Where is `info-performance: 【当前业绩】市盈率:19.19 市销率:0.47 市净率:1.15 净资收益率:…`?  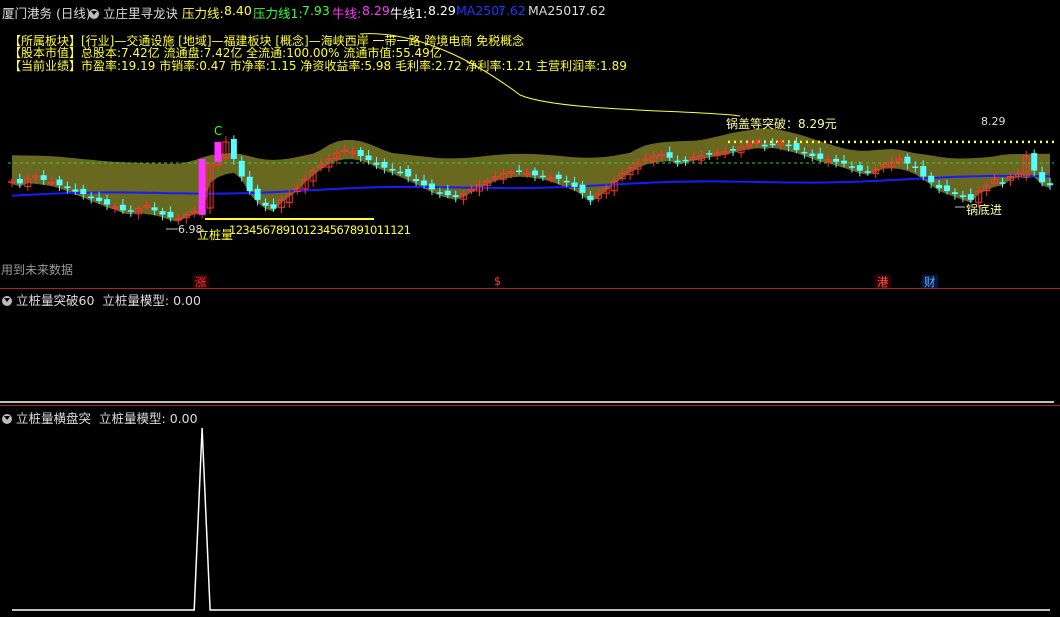
info-performance: 【当前业绩】市盈率:19.19 市销率:0.47 市净率:1.15 净资收益率:… is located at coordinates (318, 66).